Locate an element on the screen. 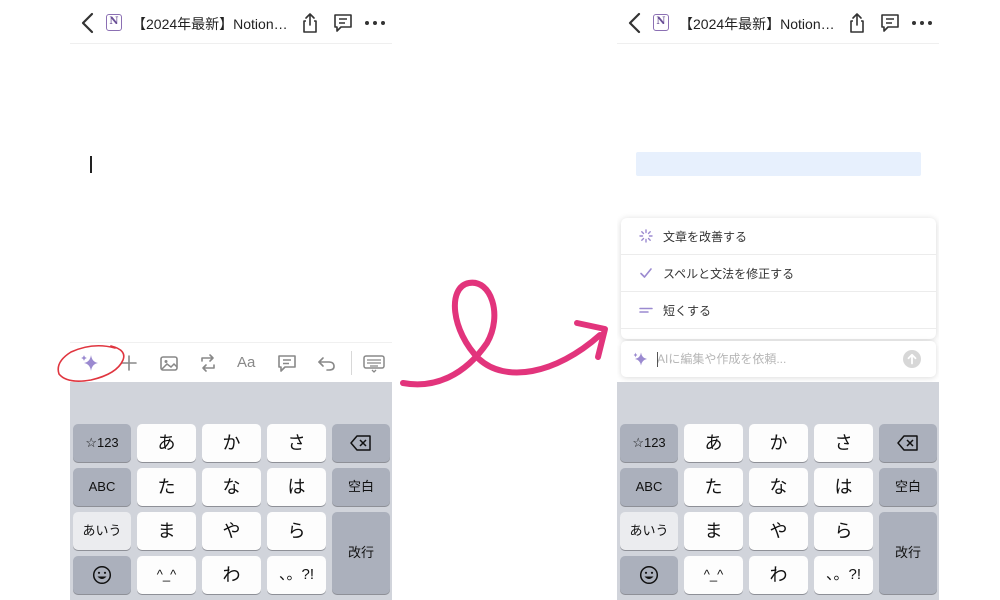  ai-menu-item-improve-writing: 文章を改善する is located at coordinates (778, 236).